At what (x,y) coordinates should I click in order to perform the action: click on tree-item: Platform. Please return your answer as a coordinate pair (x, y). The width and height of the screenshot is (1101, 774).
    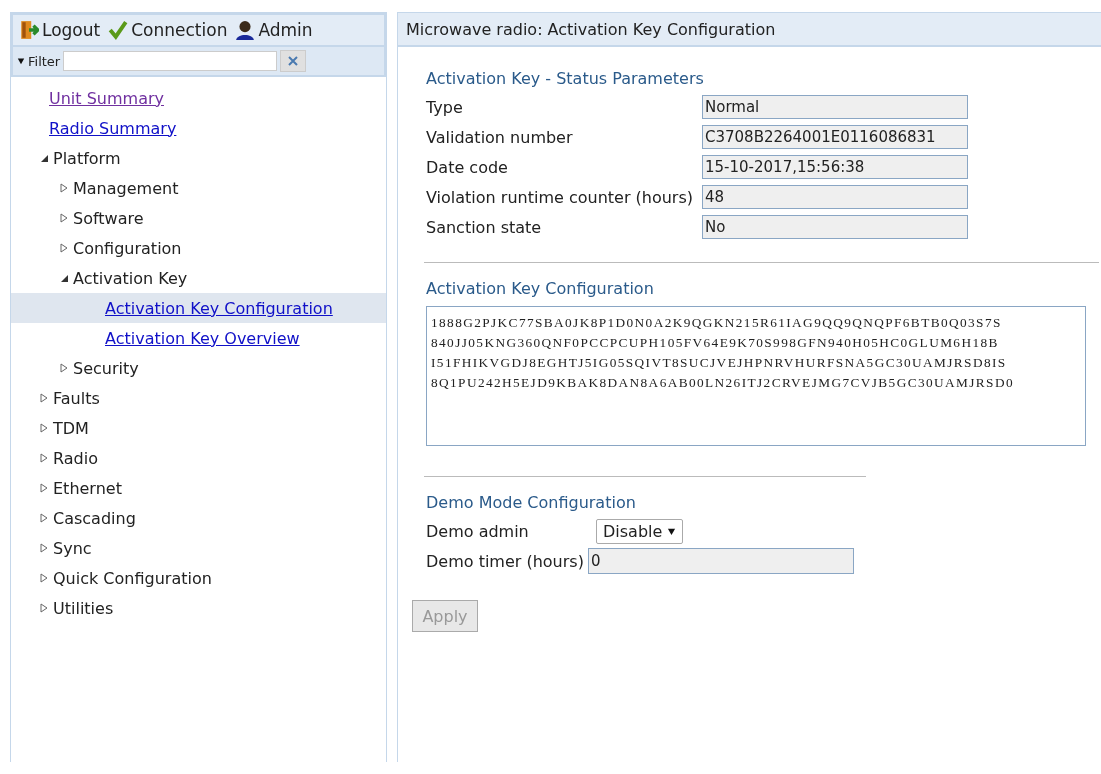
    Looking at the image, I should click on (87, 158).